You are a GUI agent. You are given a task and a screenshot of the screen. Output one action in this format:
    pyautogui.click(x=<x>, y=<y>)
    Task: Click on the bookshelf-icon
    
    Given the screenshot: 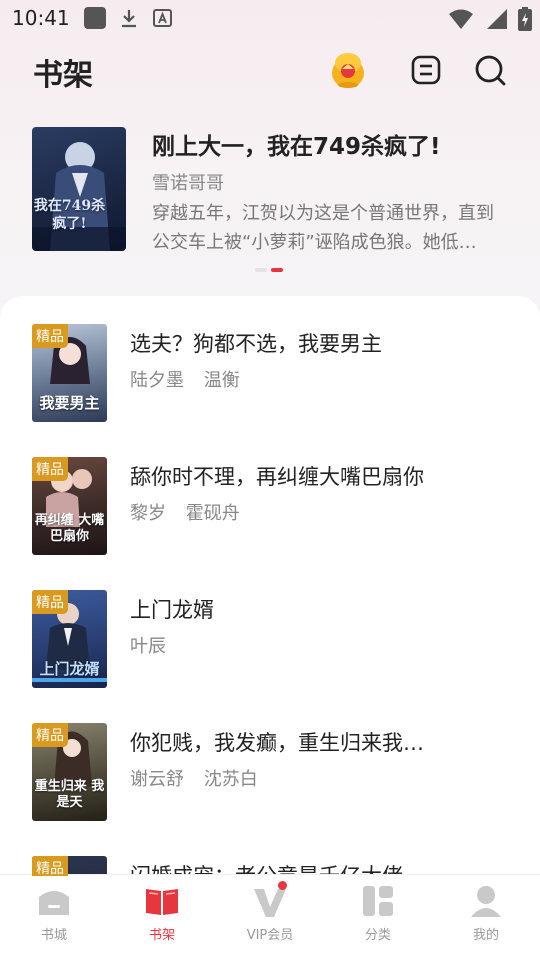 What is the action you would take?
    pyautogui.click(x=162, y=902)
    